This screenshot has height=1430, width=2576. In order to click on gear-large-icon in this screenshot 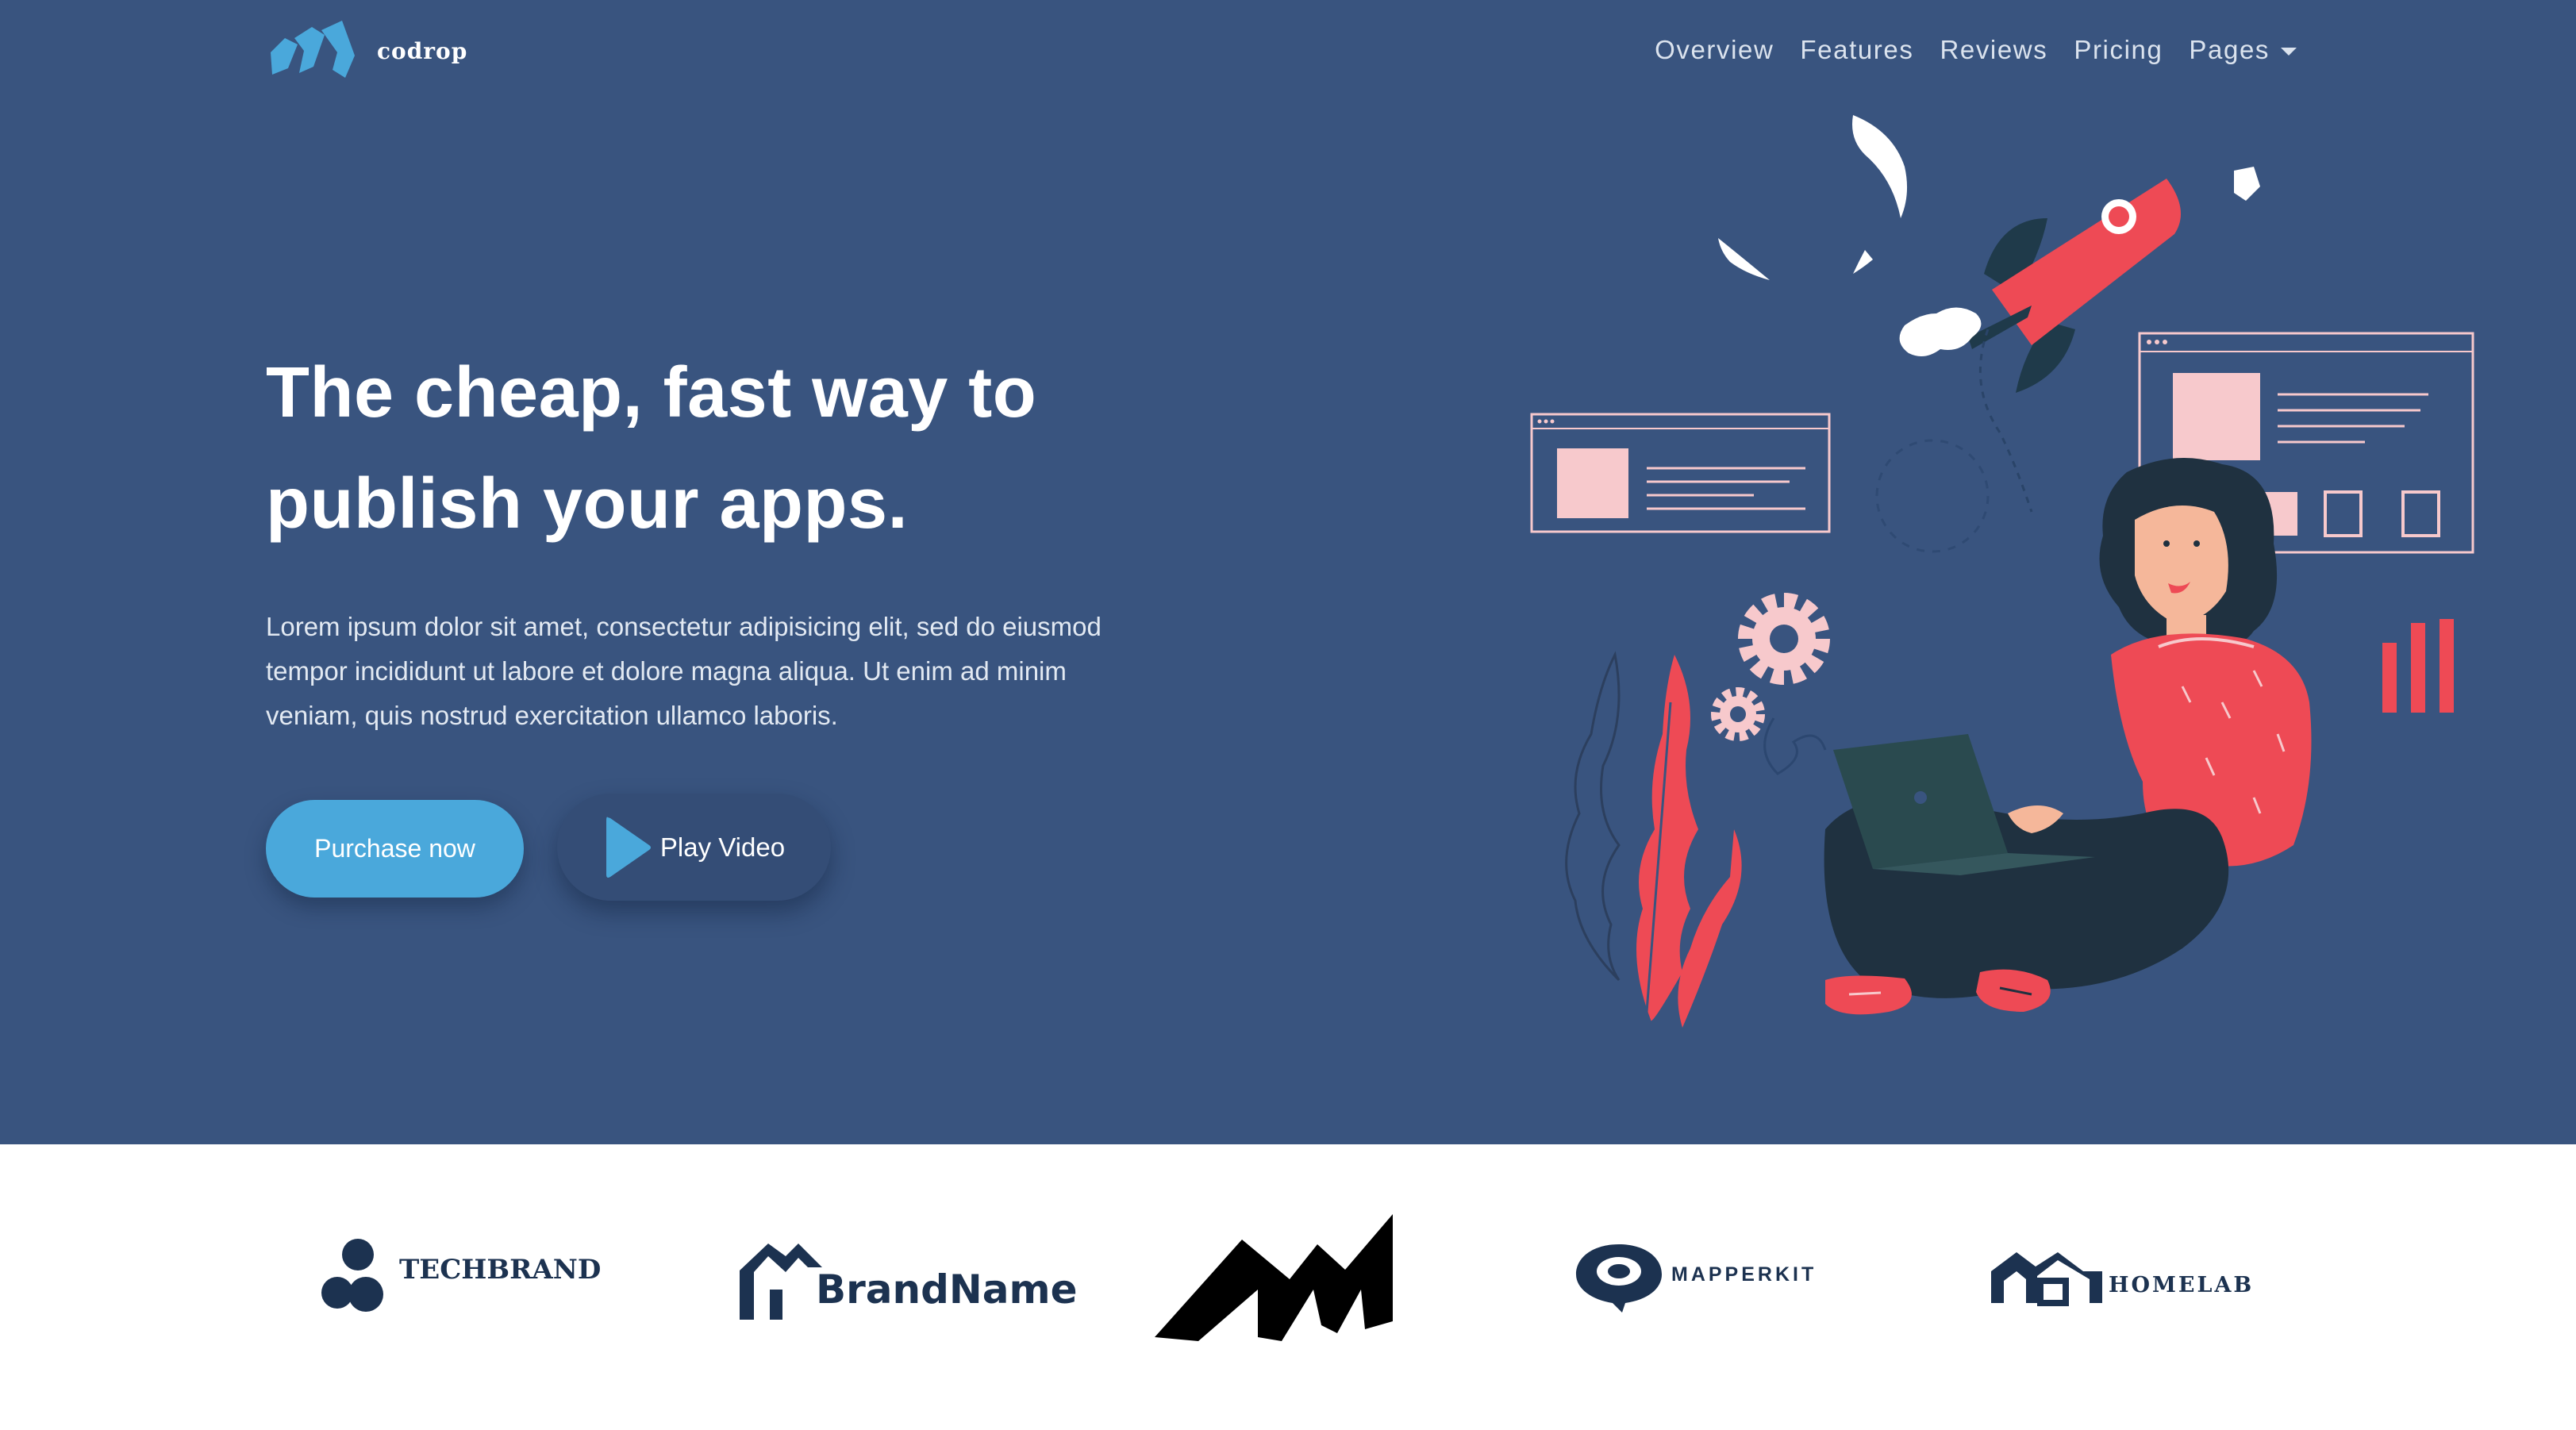, I will do `click(1784, 639)`.